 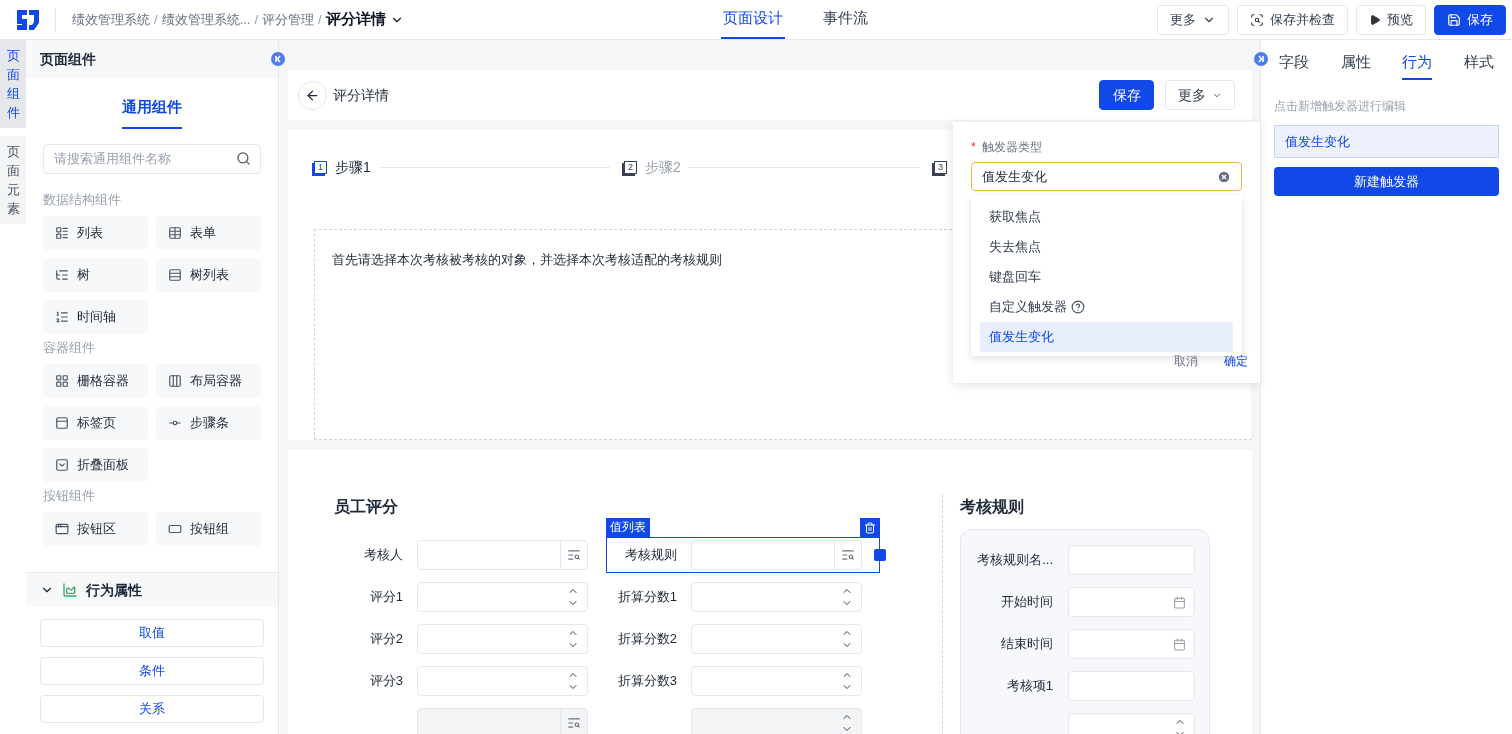 What do you see at coordinates (62, 528) in the screenshot?
I see `window-icon` at bounding box center [62, 528].